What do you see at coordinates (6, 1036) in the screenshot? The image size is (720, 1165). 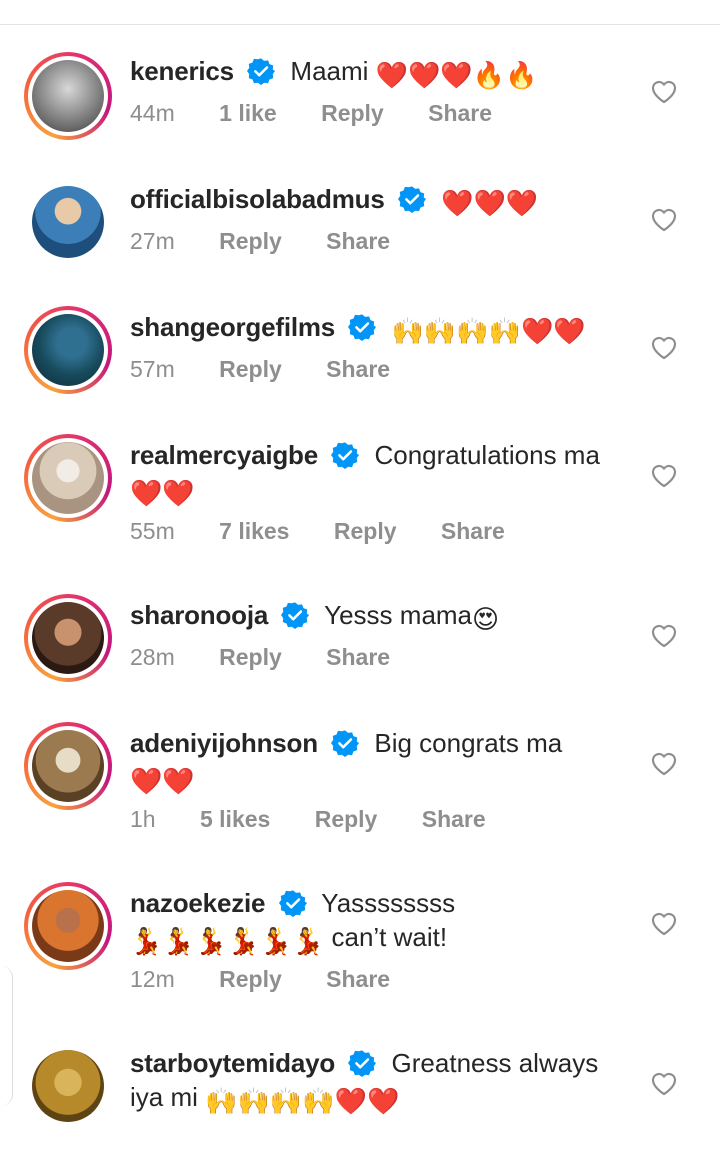 I see `side-panel-edge` at bounding box center [6, 1036].